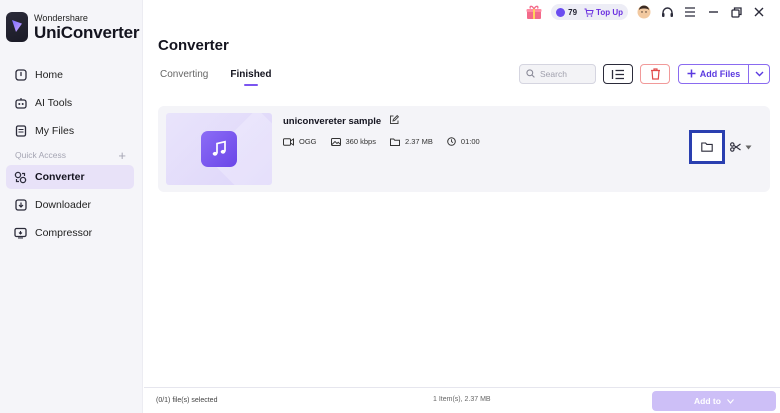 This screenshot has height=413, width=780. What do you see at coordinates (54, 103) in the screenshot?
I see `sidebar-item-label: AI Tools` at bounding box center [54, 103].